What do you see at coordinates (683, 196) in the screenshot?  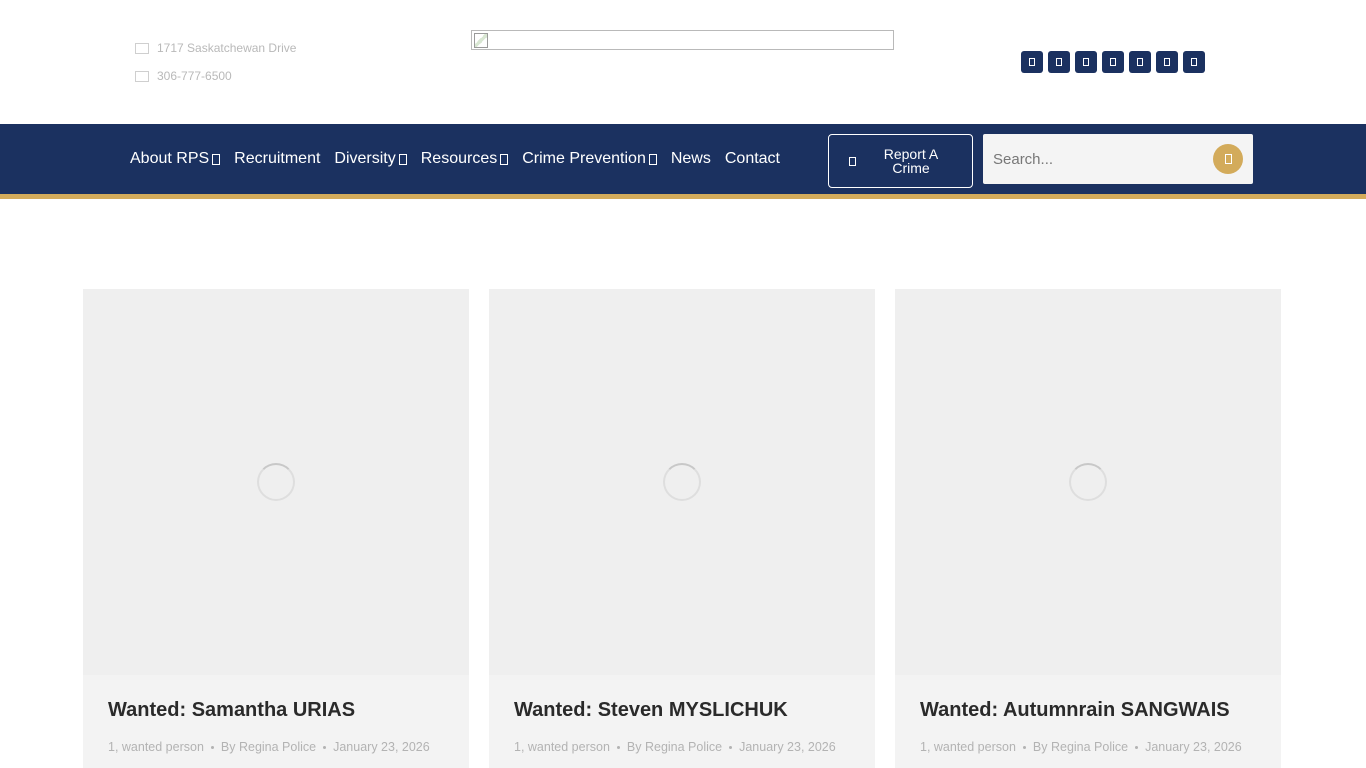 I see `nav-accent-stripe` at bounding box center [683, 196].